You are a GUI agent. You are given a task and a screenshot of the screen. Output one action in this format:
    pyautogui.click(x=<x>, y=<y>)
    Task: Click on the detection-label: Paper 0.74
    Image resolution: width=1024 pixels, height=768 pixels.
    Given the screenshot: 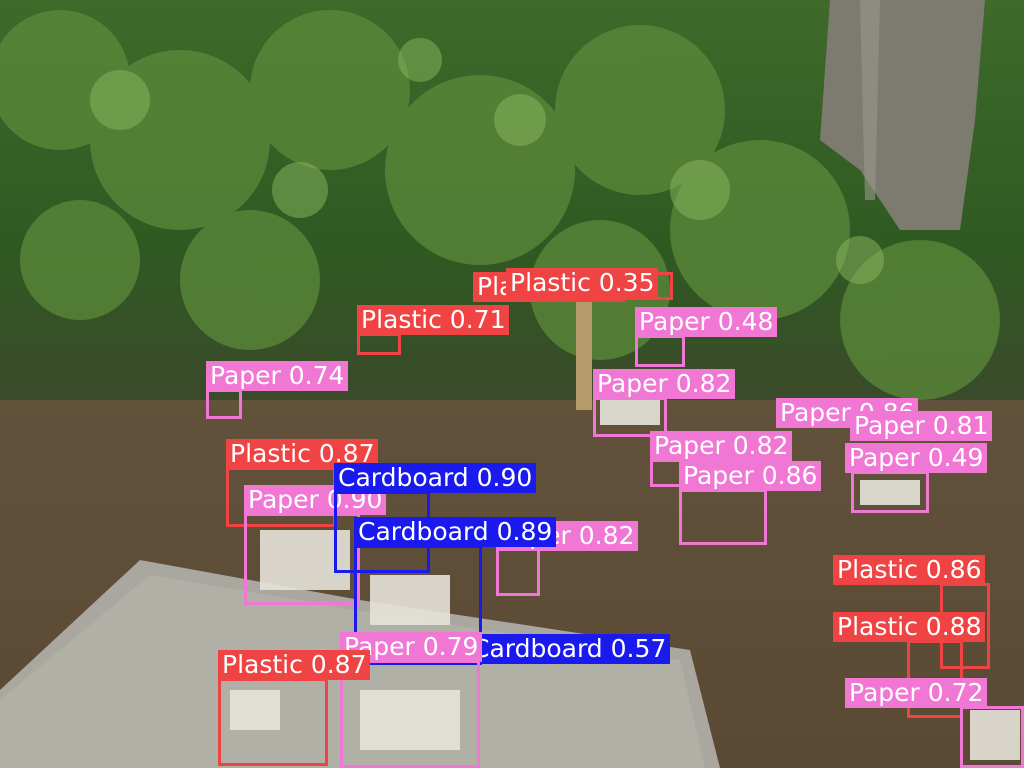 What is the action you would take?
    pyautogui.click(x=277, y=376)
    